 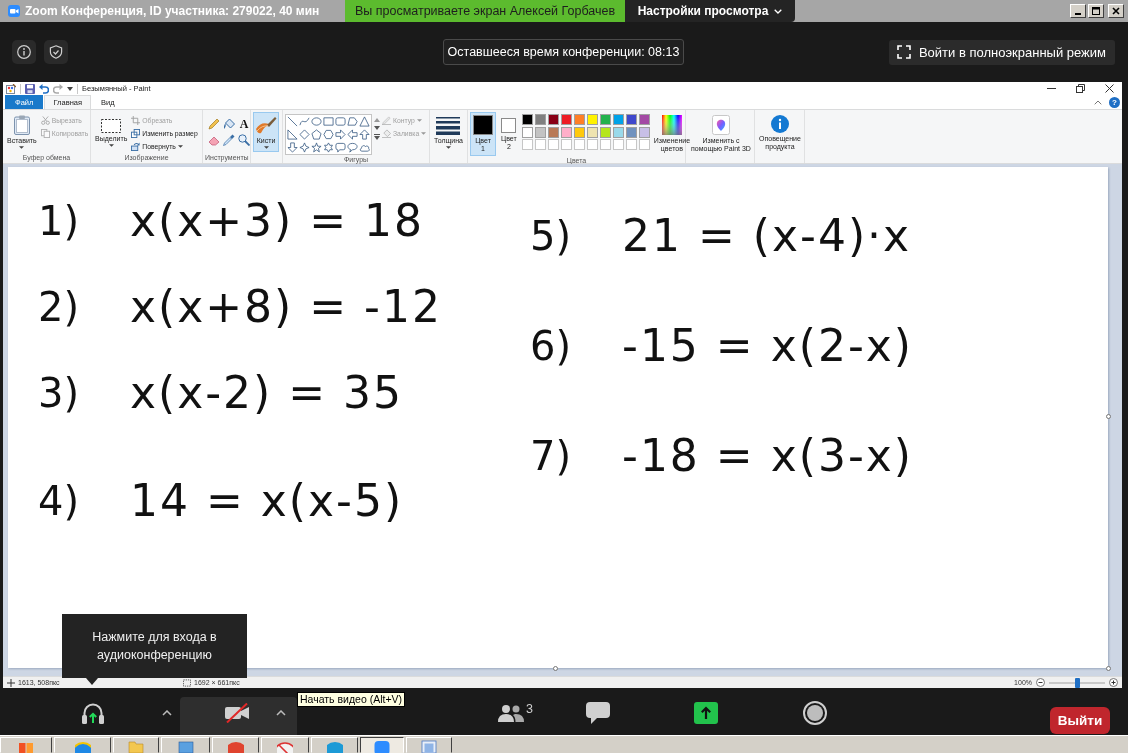 What do you see at coordinates (597, 713) in the screenshot?
I see `chat-button` at bounding box center [597, 713].